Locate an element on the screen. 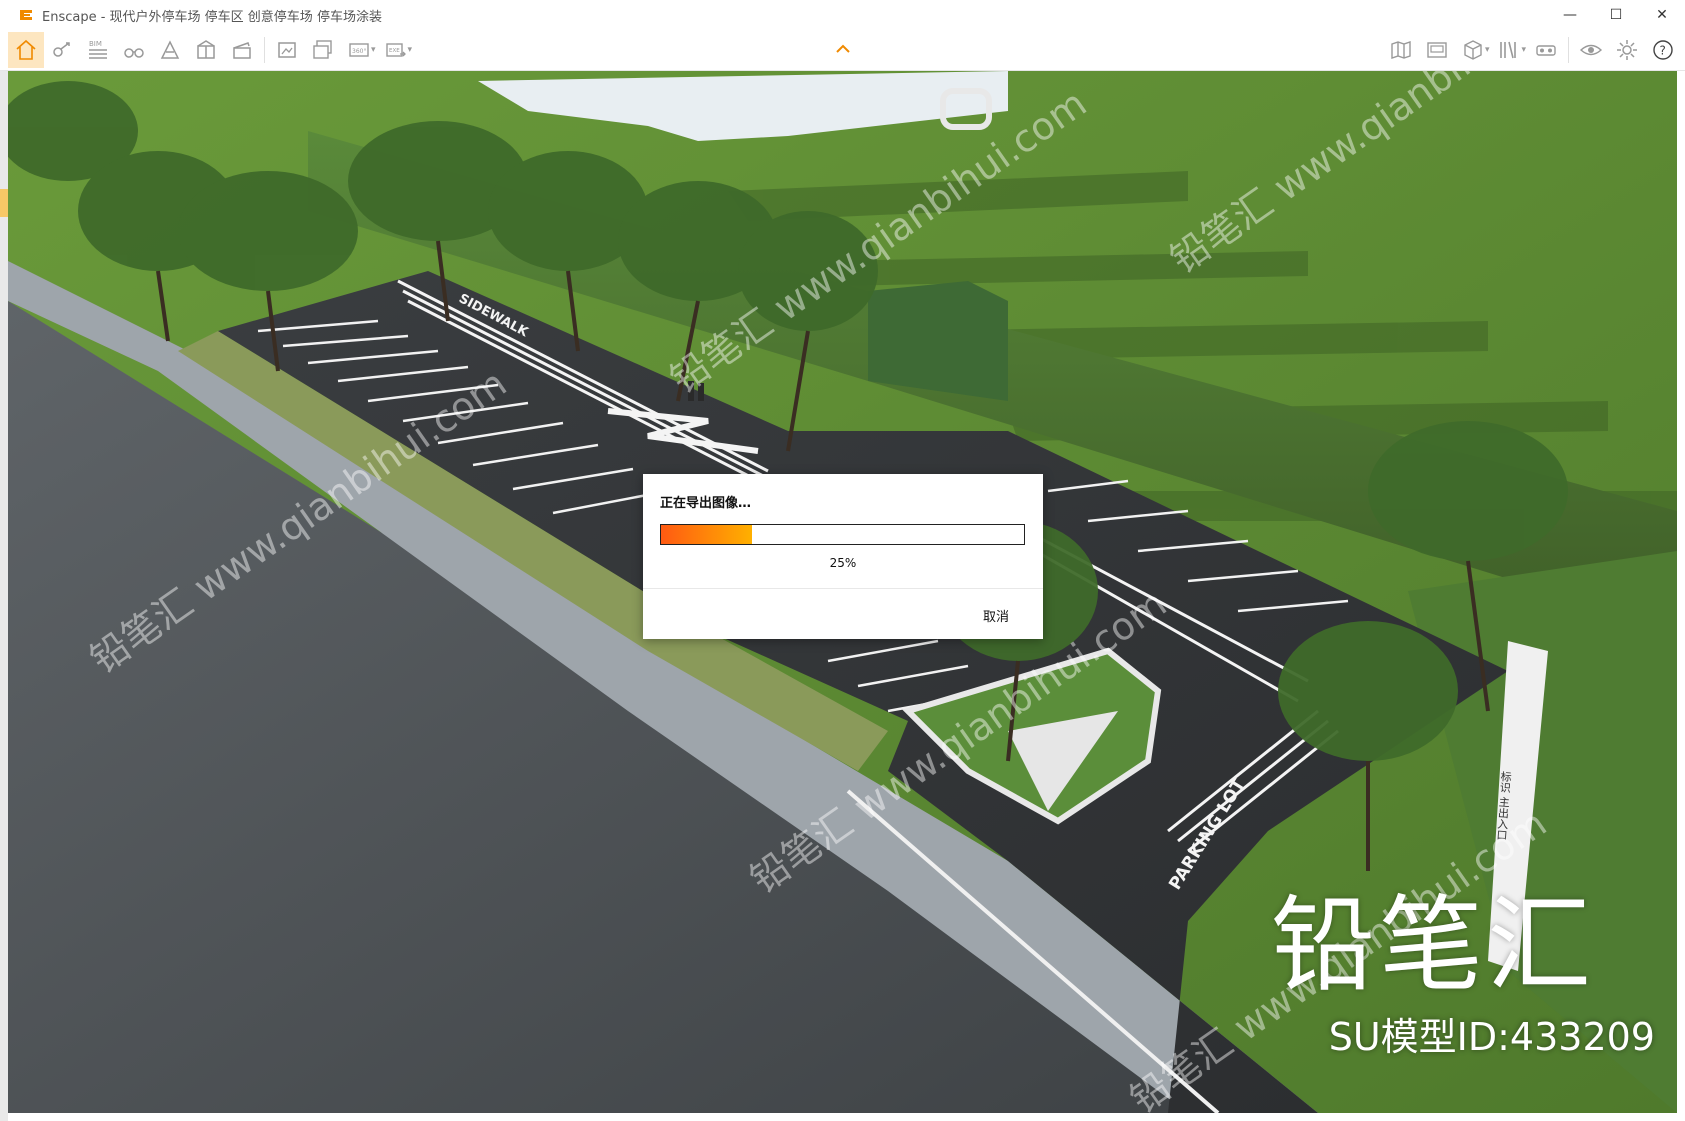 This screenshot has width=1685, height=1121. model-id-watermark: SU模型ID:433209 is located at coordinates (1491, 1037).